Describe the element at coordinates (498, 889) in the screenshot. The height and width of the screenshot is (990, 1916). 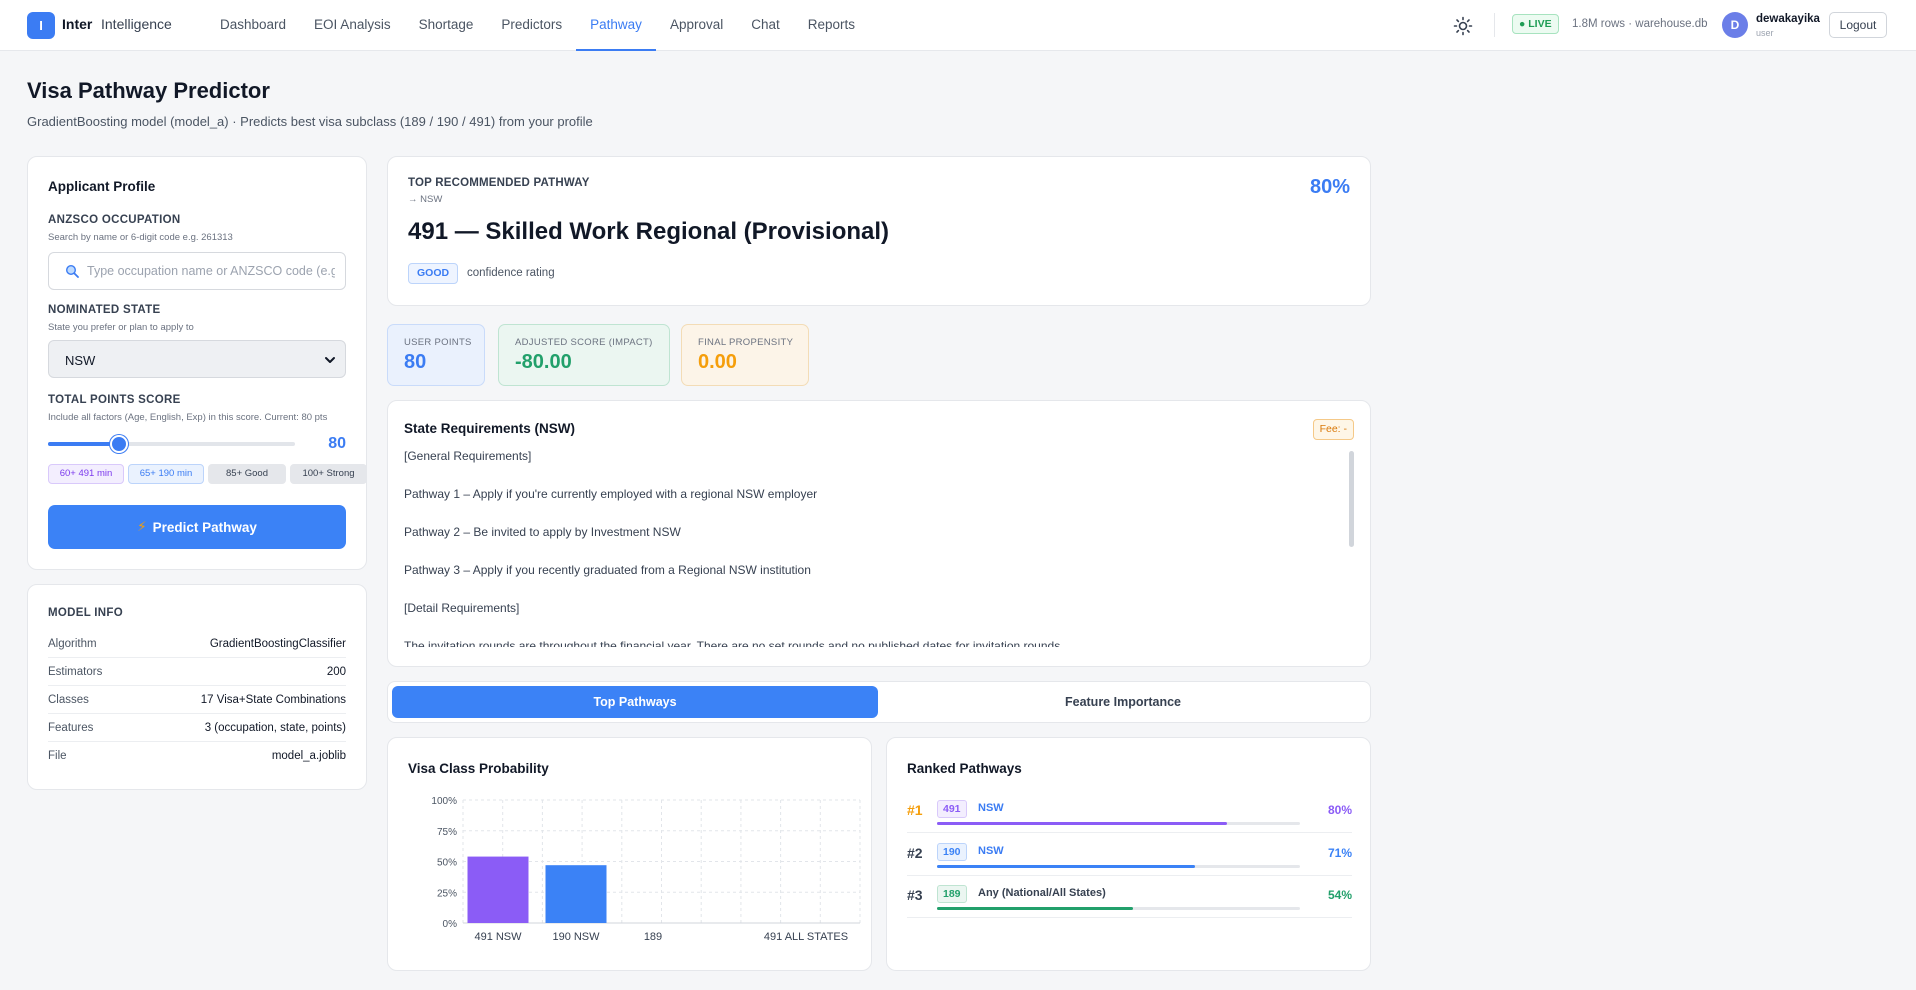
I see `bar` at that location.